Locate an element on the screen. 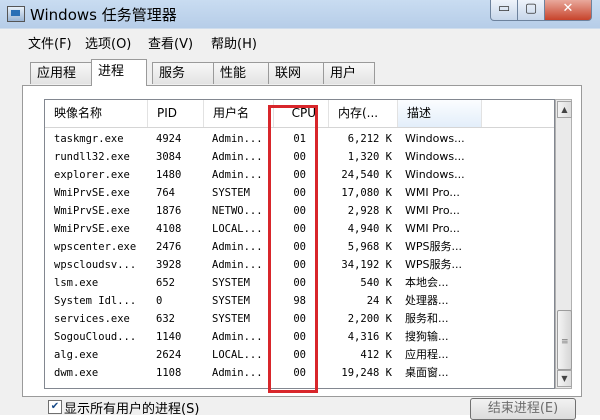  tab-performance: 性能 is located at coordinates (241, 73).